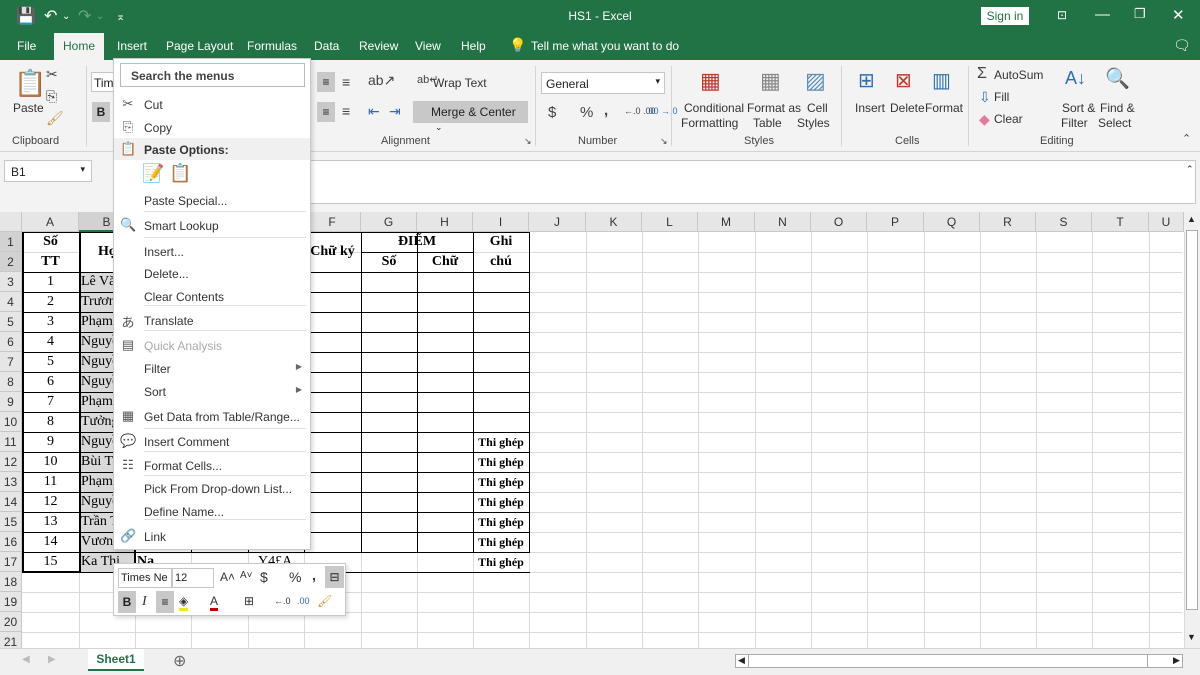 The height and width of the screenshot is (675, 1200). I want to click on top-align-button: ≡, so click(326, 82).